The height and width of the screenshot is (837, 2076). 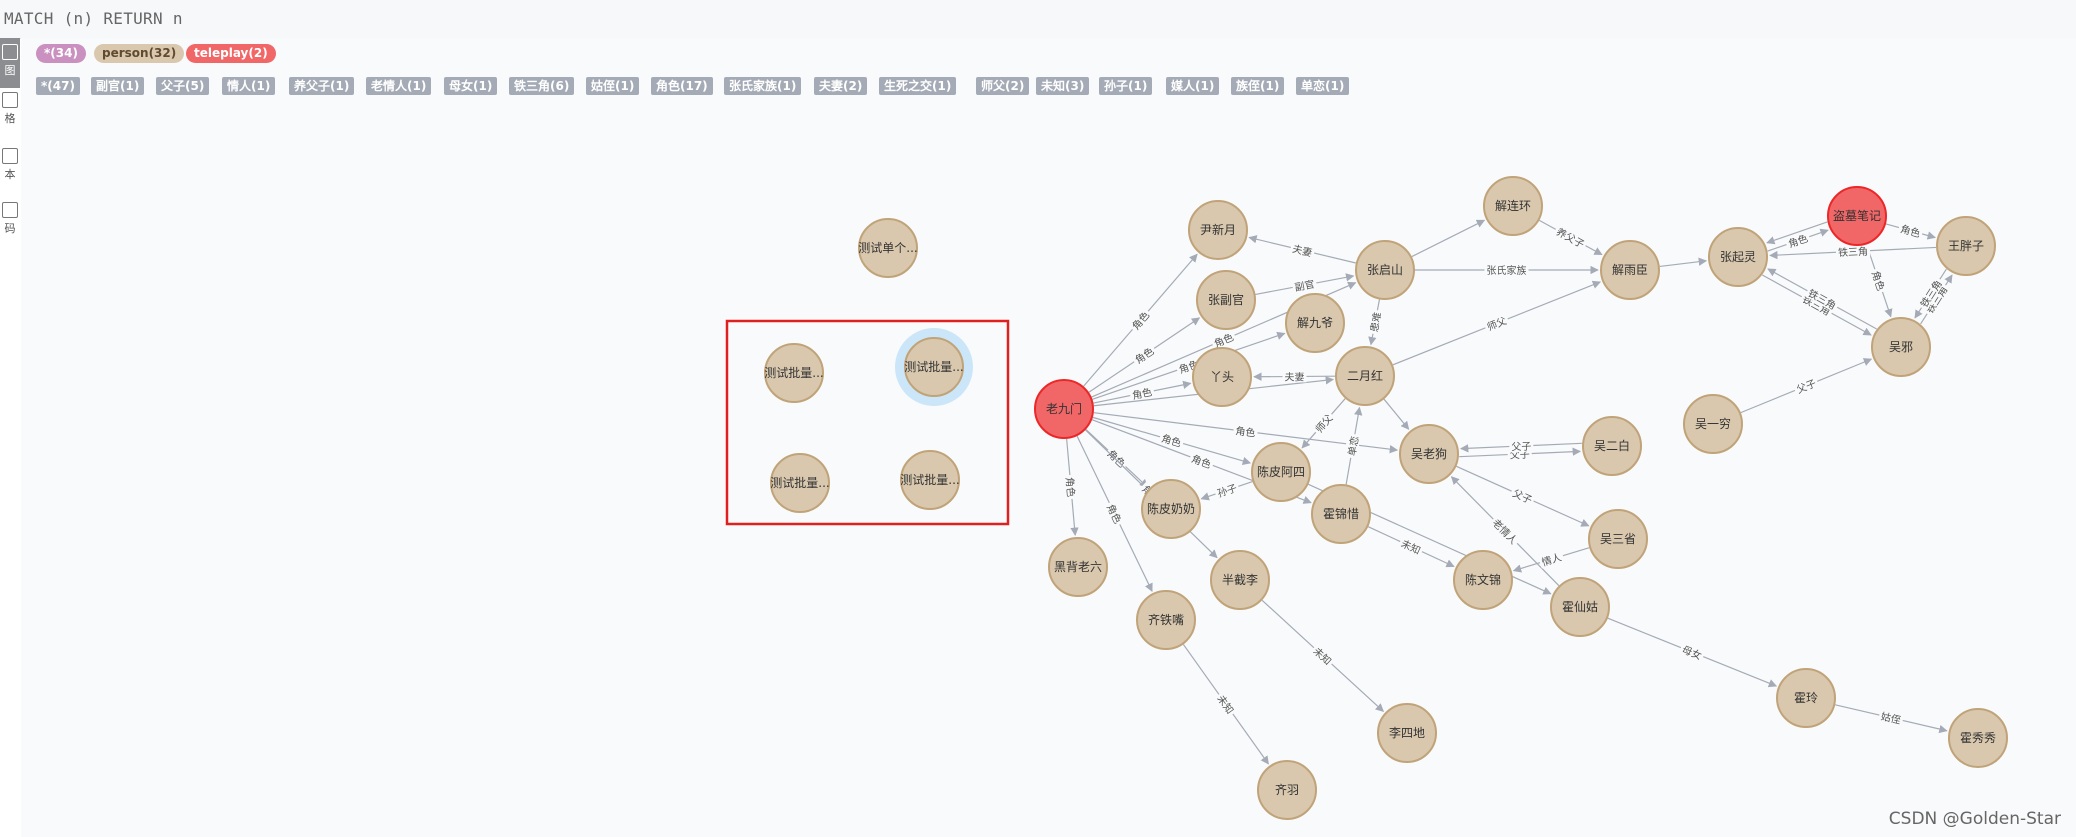 I want to click on relationship-type-tag: 单恋(1), so click(x=1323, y=86).